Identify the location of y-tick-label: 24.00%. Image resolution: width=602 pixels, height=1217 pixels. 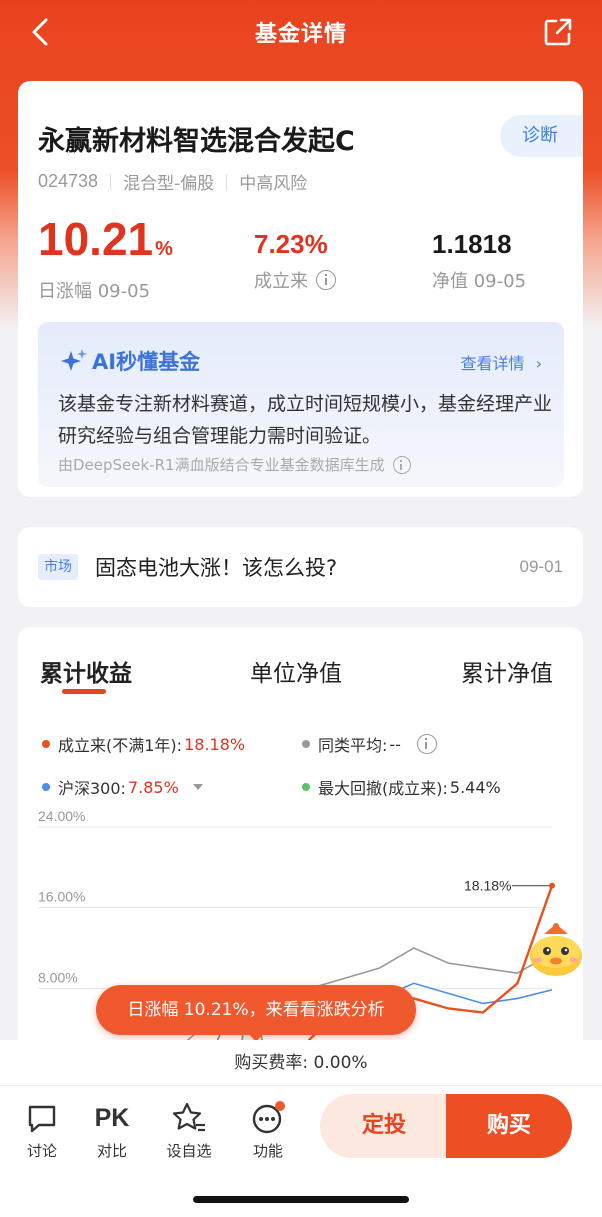
(61, 816).